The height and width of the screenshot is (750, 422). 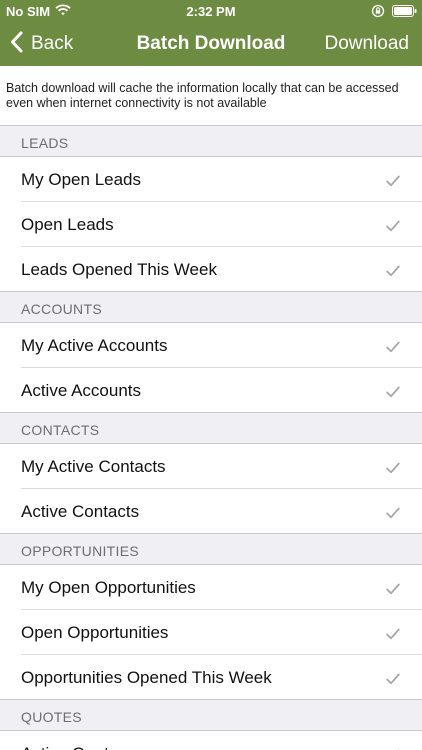 I want to click on section-header-opportunities: OPPORTUNITIES, so click(x=211, y=549).